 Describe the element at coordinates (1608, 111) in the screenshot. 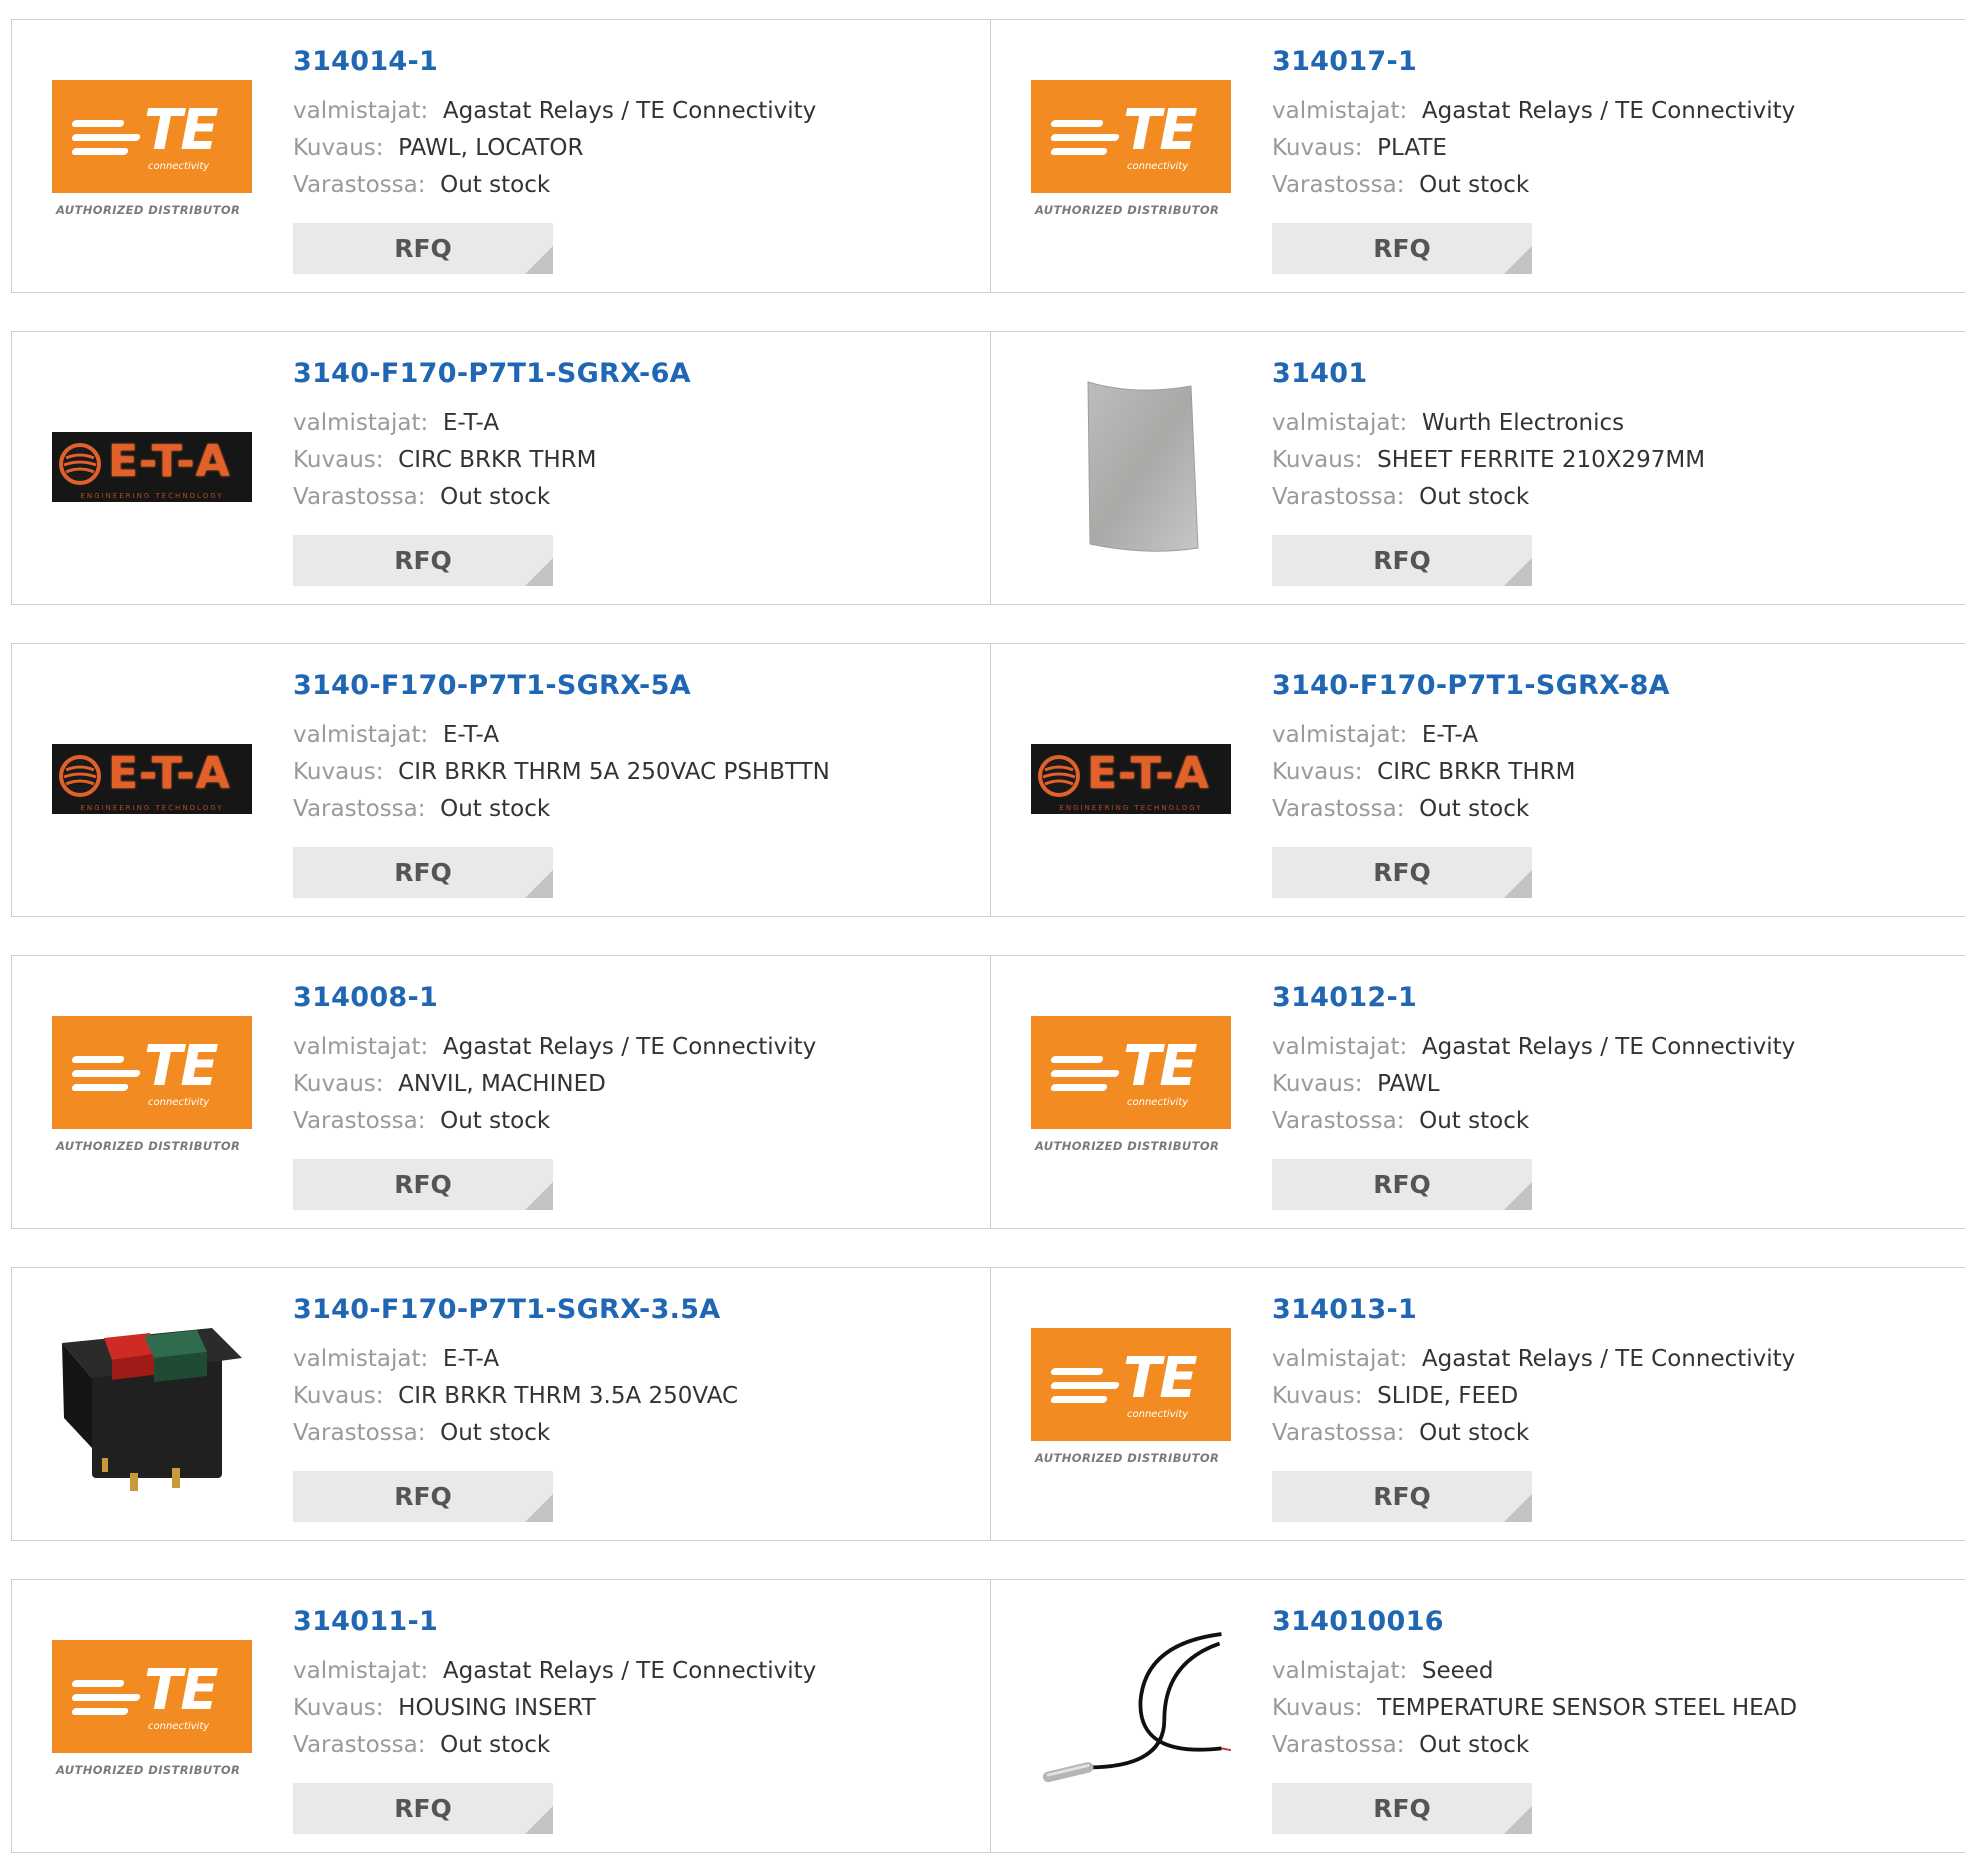

I see `manufacturer-value: Agastat Relays / TE Connectivity` at that location.